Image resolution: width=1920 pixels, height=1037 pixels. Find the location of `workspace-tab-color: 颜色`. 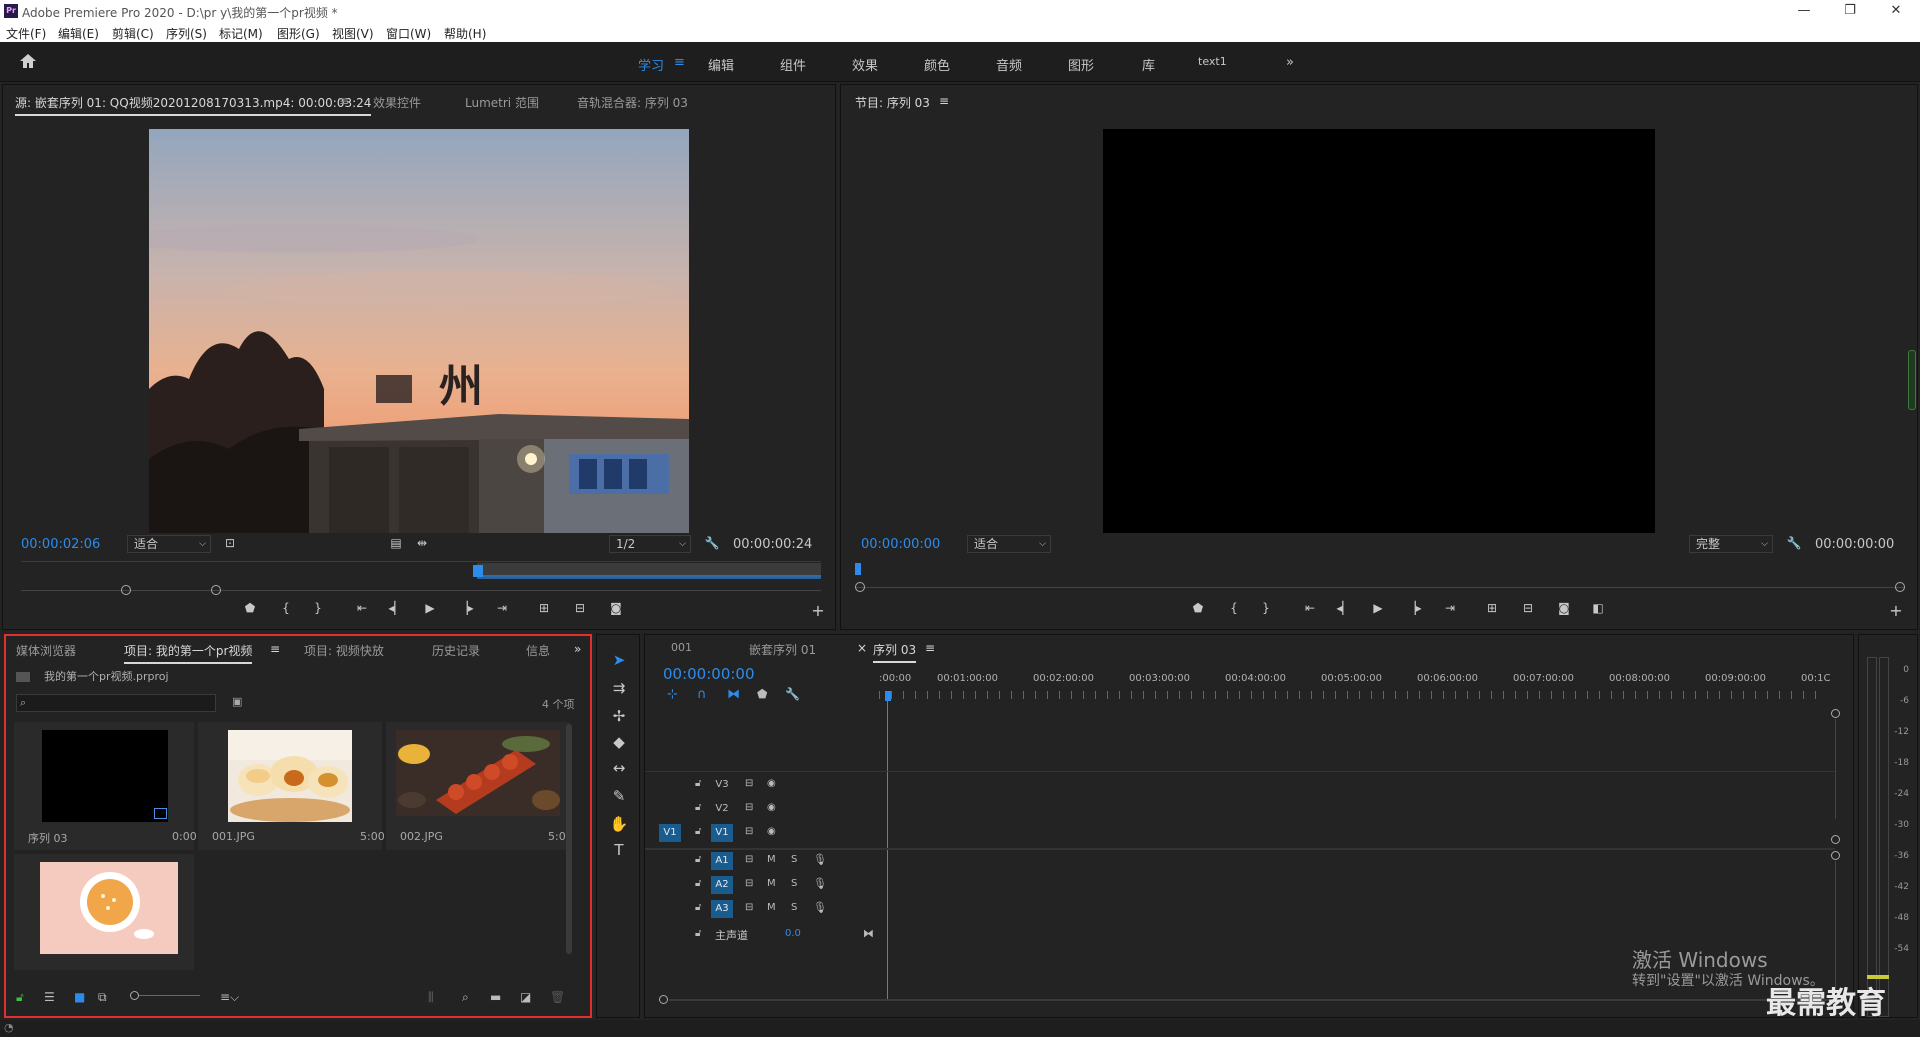

workspace-tab-color: 颜色 is located at coordinates (937, 64).